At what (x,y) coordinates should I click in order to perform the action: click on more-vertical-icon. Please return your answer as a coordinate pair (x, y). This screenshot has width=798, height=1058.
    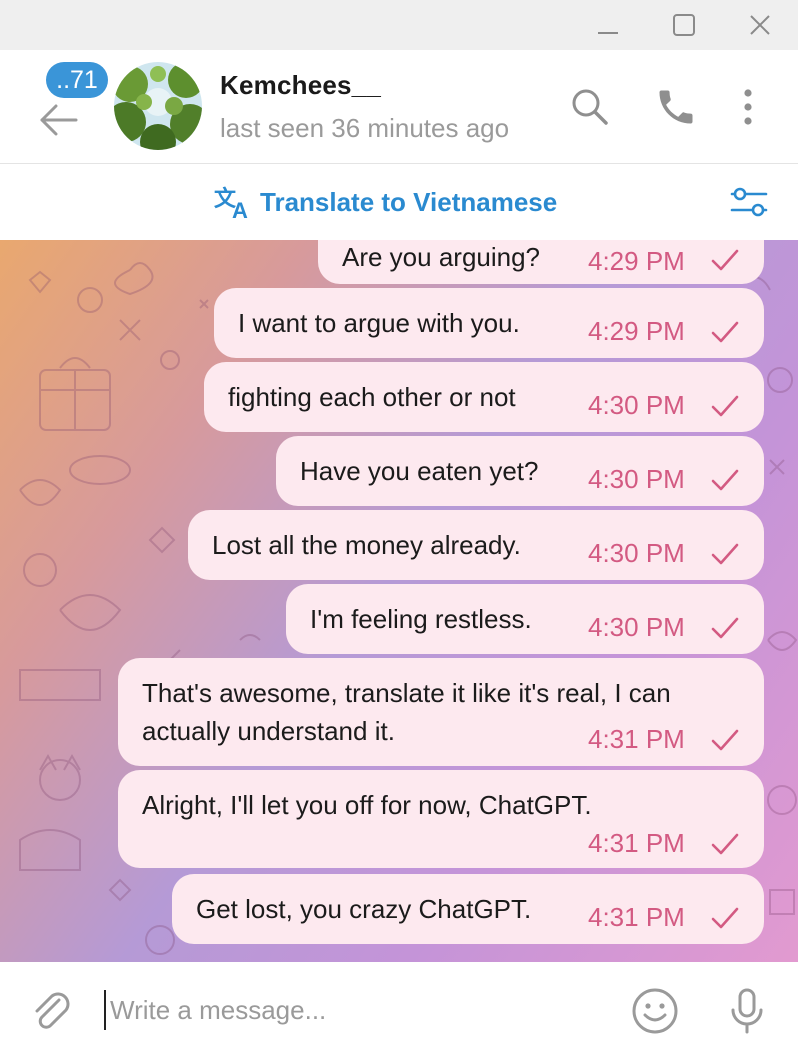
    Looking at the image, I should click on (748, 107).